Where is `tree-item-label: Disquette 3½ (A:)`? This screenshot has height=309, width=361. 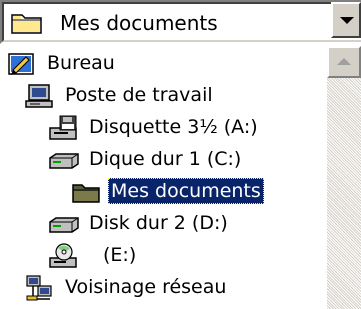 tree-item-label: Disquette 3½ (A:) is located at coordinates (173, 127).